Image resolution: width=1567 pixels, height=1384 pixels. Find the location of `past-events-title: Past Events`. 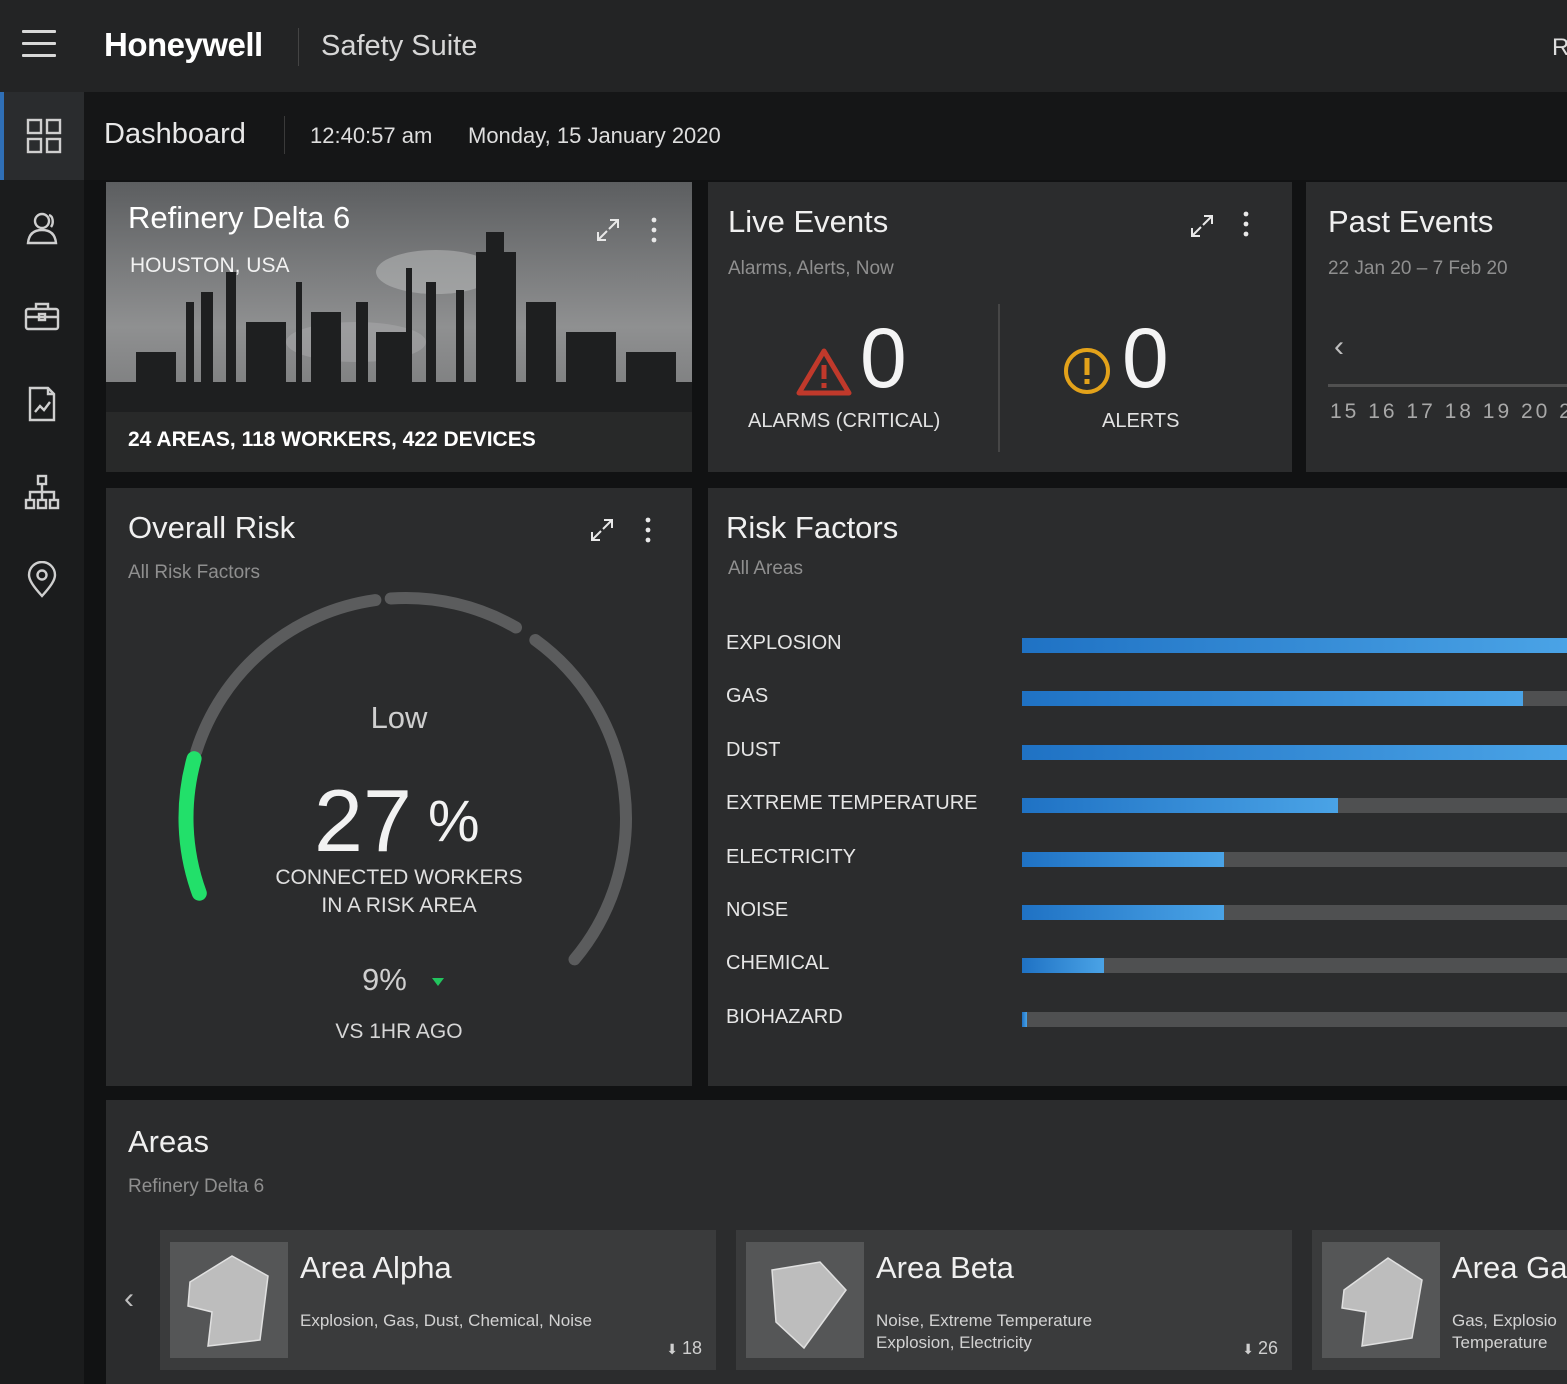

past-events-title: Past Events is located at coordinates (1411, 221).